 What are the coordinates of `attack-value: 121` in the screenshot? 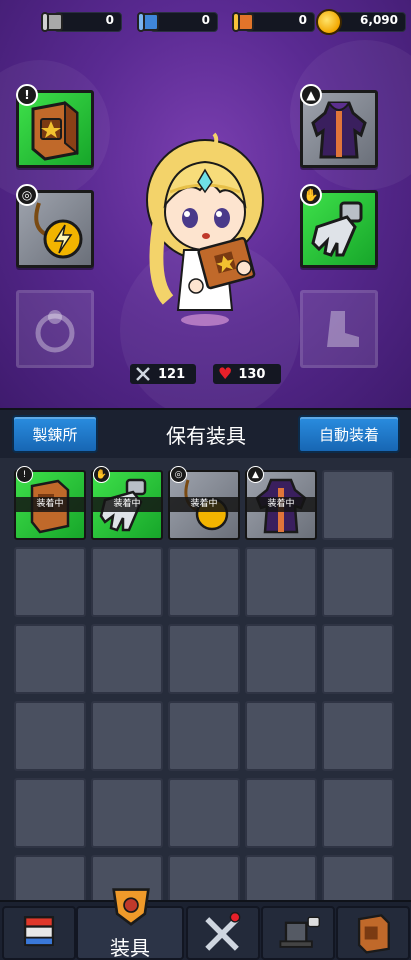 It's located at (172, 374).